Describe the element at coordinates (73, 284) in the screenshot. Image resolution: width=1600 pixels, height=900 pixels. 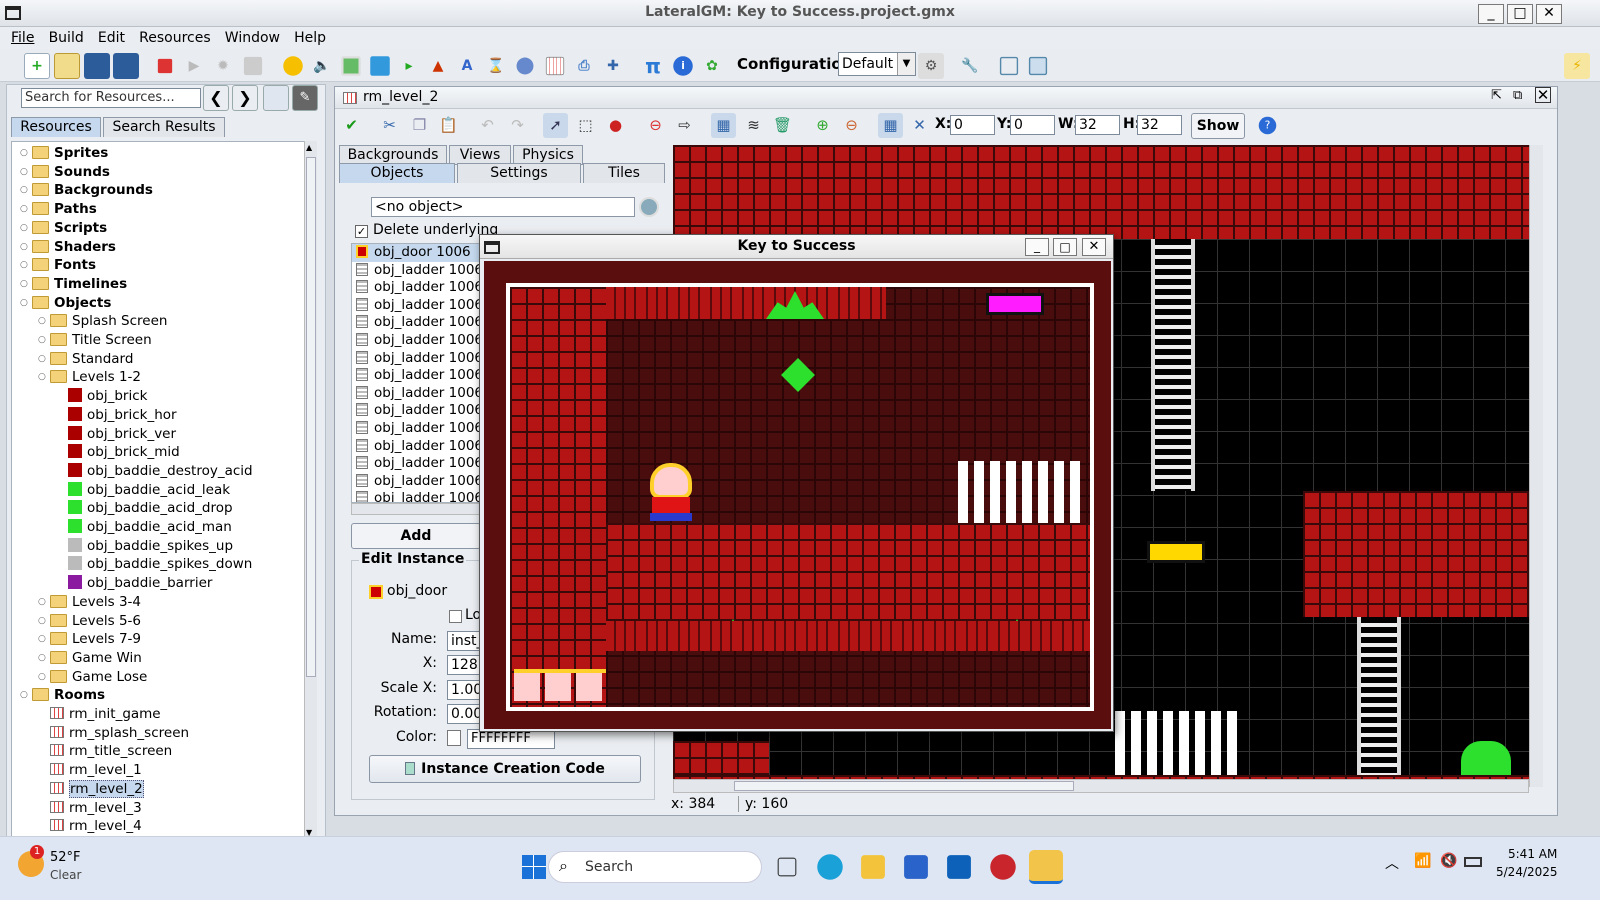
I see `tree-item: ○ Timelines` at that location.